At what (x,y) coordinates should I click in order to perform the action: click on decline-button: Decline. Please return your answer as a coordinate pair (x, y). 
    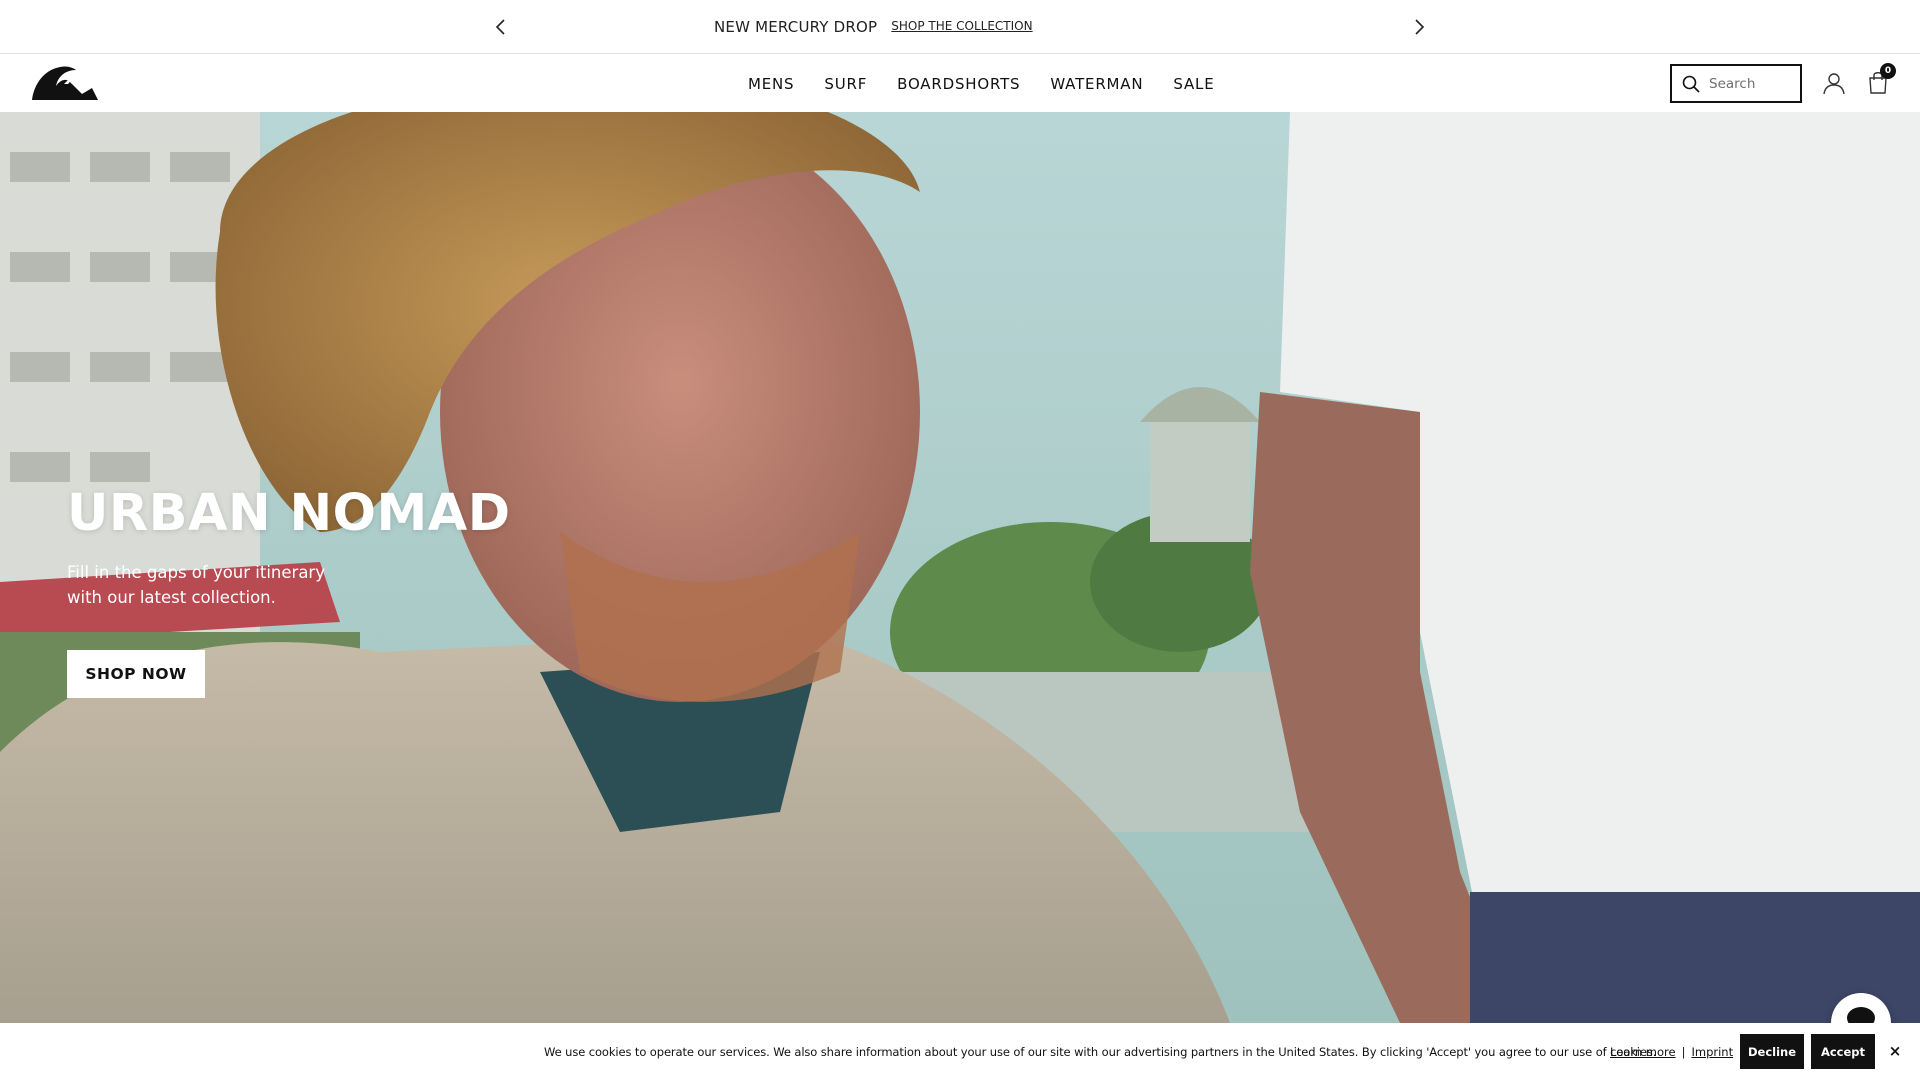
    Looking at the image, I should click on (1772, 1051).